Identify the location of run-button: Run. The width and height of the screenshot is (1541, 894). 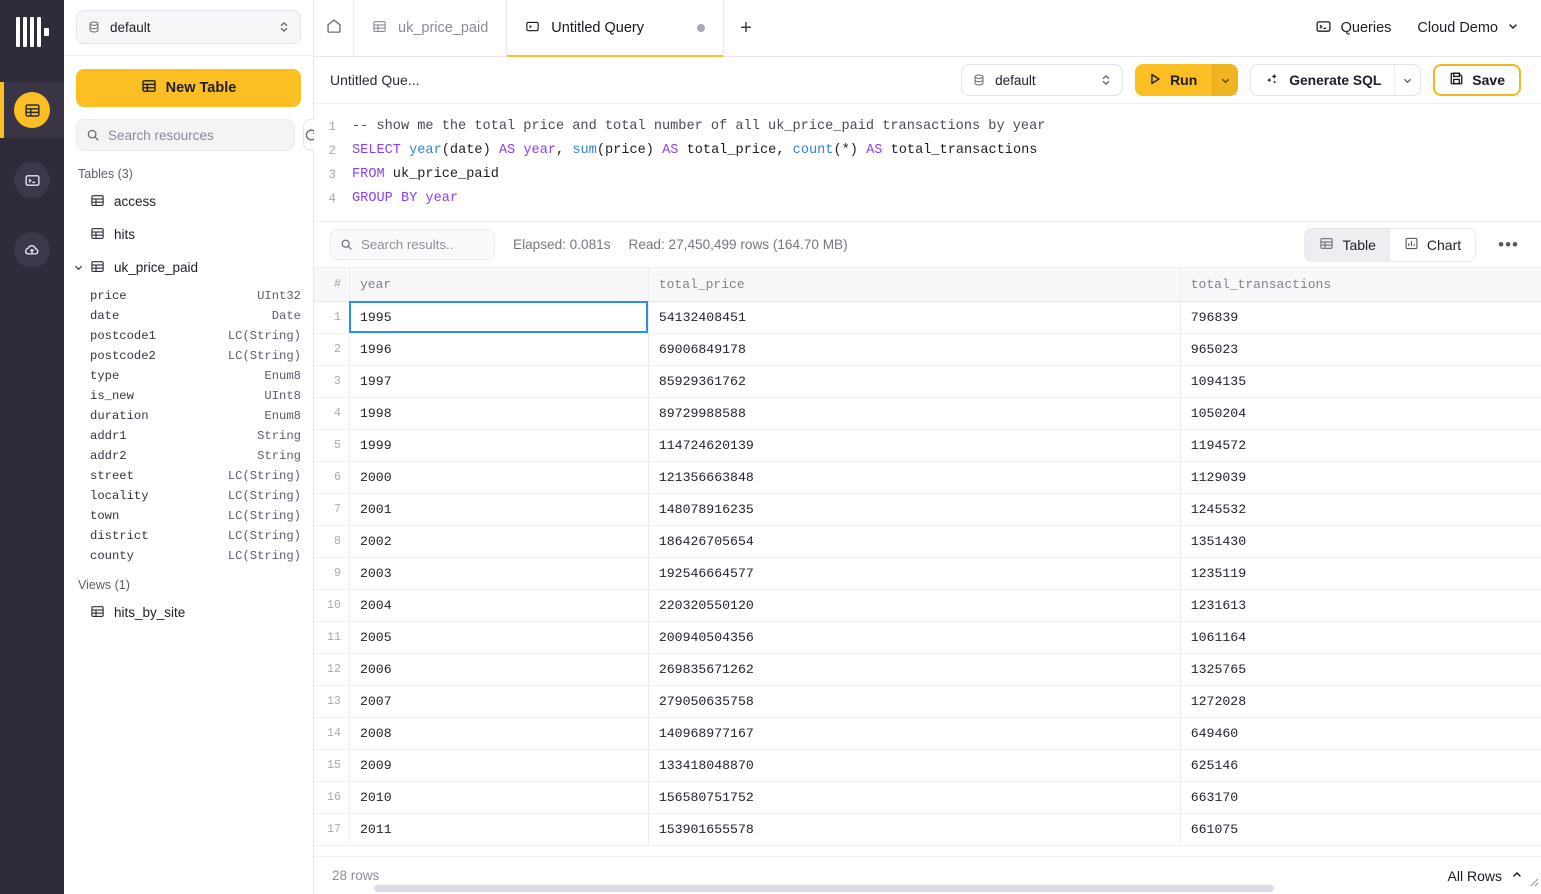
(1174, 80).